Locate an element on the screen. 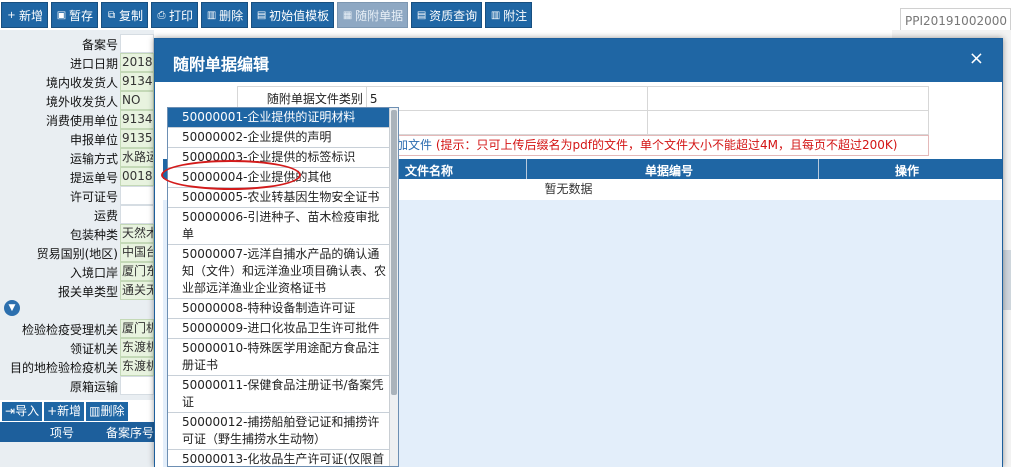  form-row-value: 91350 is located at coordinates (137, 138).